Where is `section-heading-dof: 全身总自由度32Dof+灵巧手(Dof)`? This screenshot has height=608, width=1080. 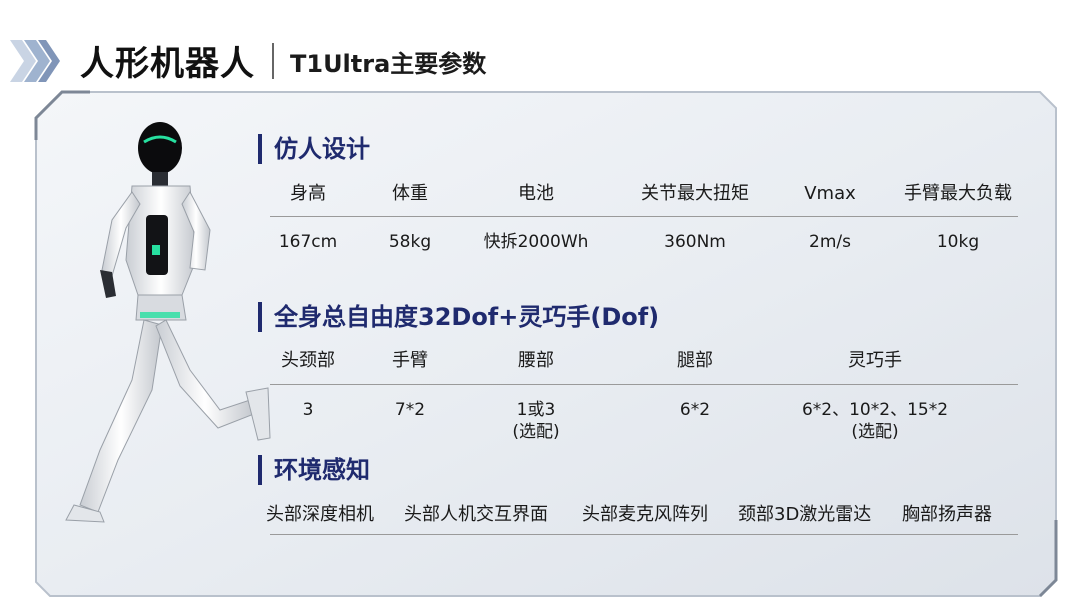
section-heading-dof: 全身总自由度32Dof+灵巧手(Dof) is located at coordinates (458, 317).